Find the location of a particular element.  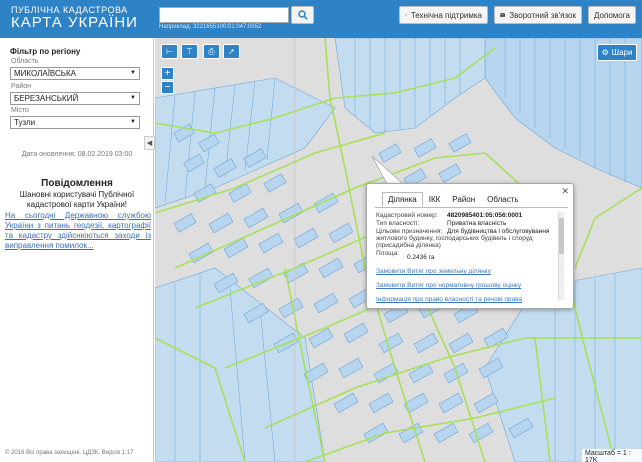

misto-value: Тузли is located at coordinates (25, 122).